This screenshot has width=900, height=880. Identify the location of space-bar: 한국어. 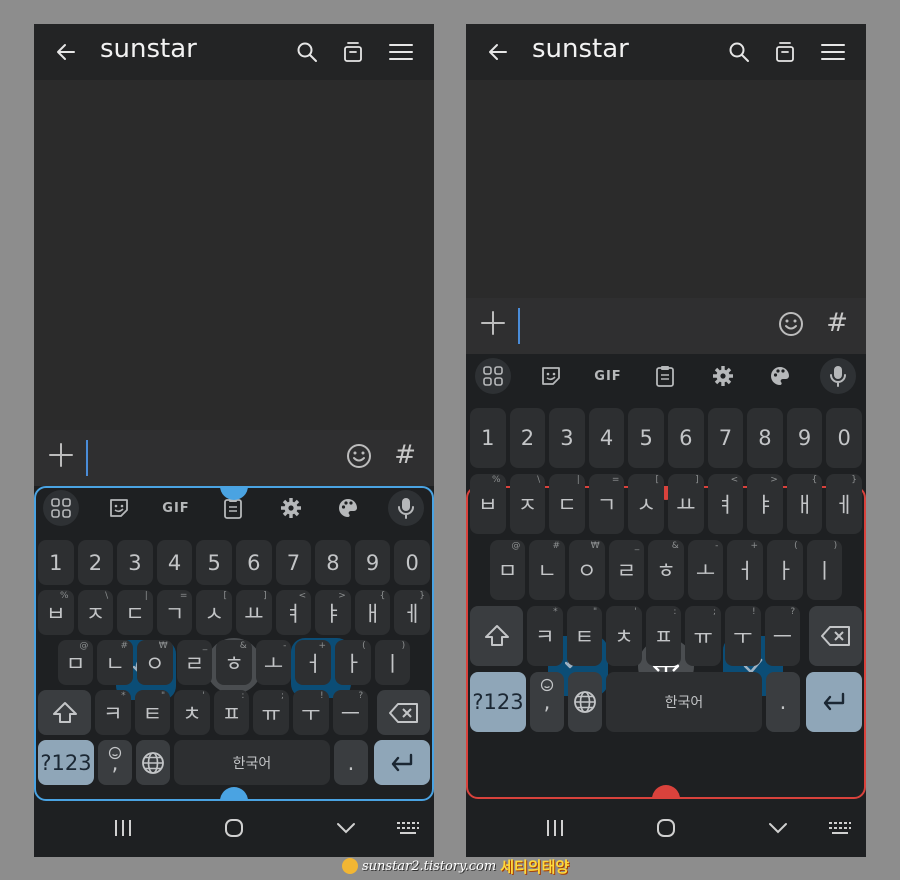
(684, 702).